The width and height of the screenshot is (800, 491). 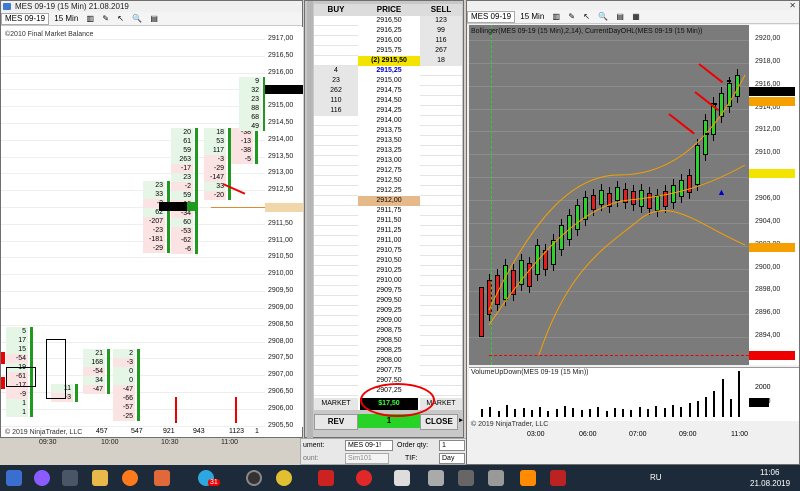 I want to click on task-view-icon, so click(x=70, y=478).